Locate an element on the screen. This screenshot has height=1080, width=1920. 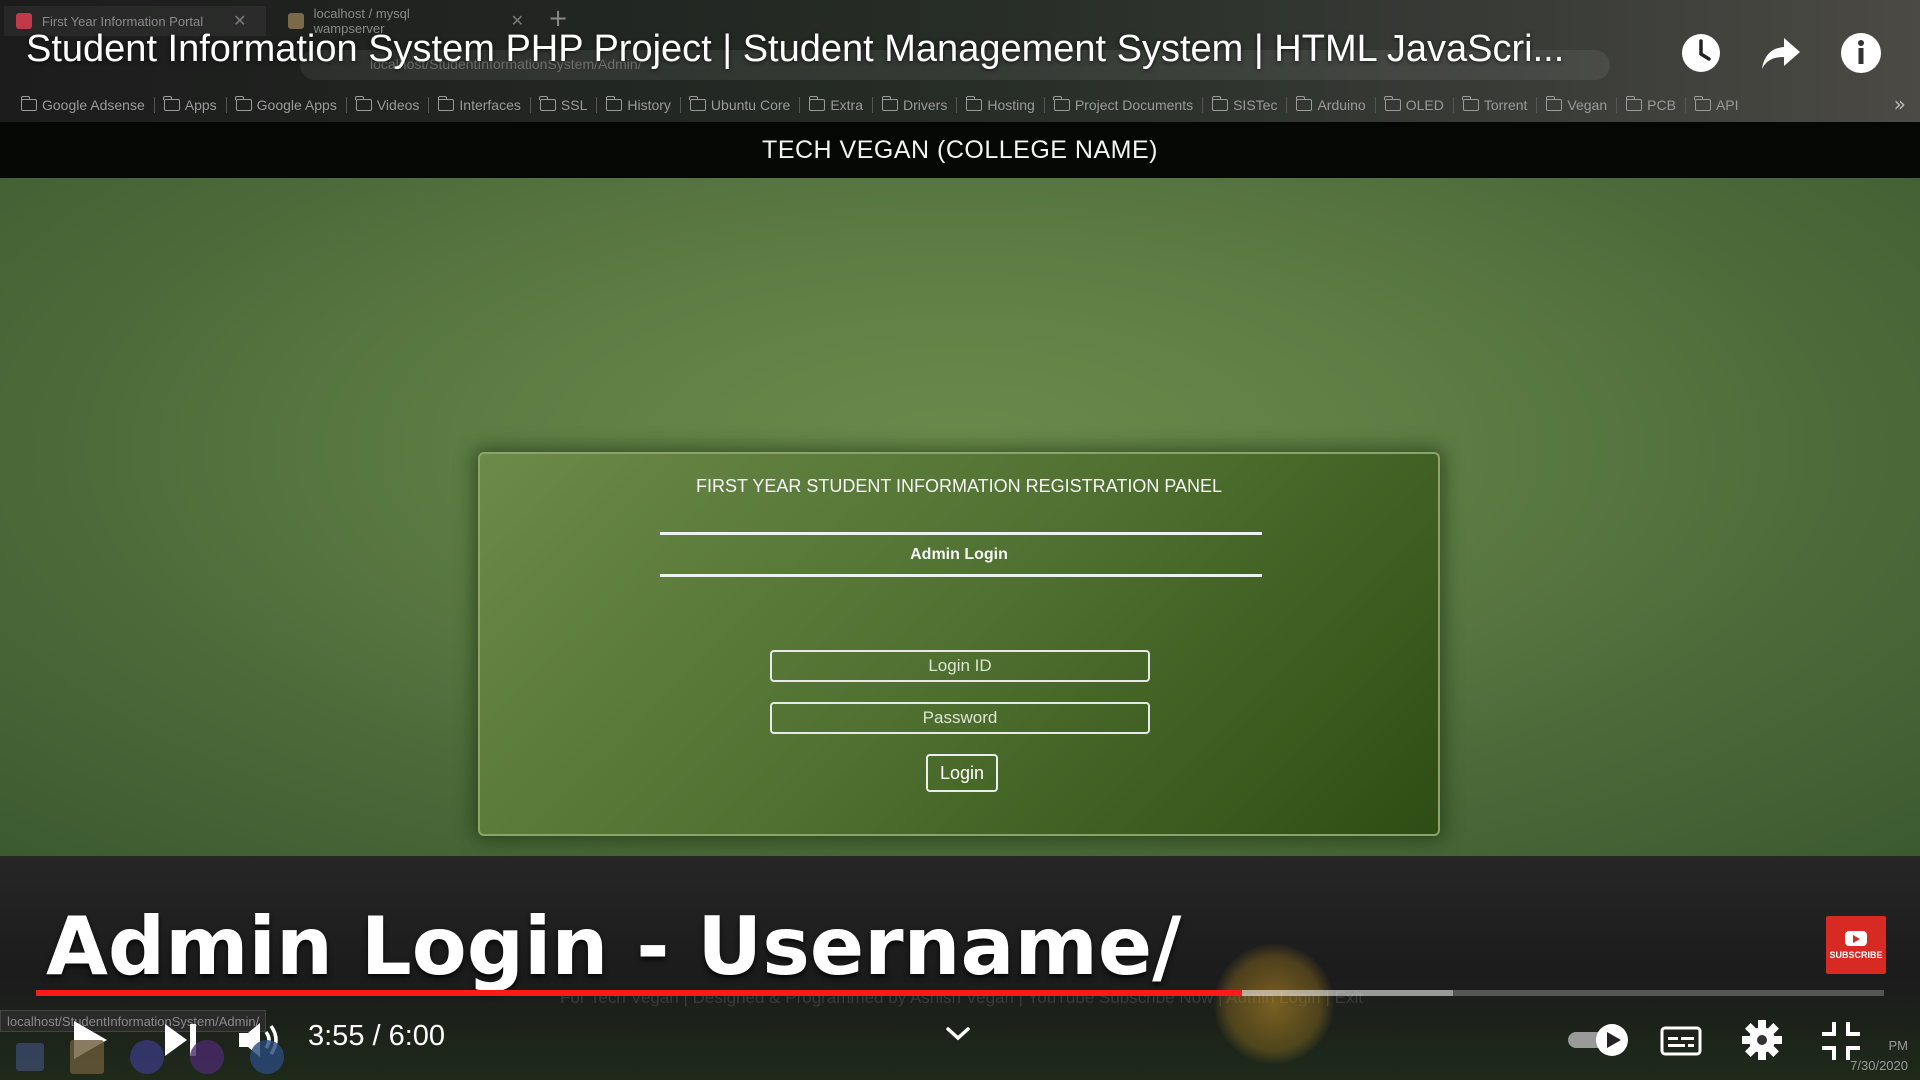
autoplay-toggle is located at coordinates (1598, 1040).